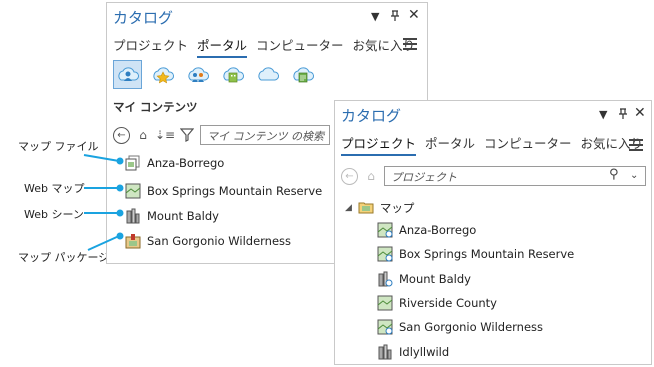 Image resolution: width=654 pixels, height=367 pixels. I want to click on my-content-icon, so click(127, 74).